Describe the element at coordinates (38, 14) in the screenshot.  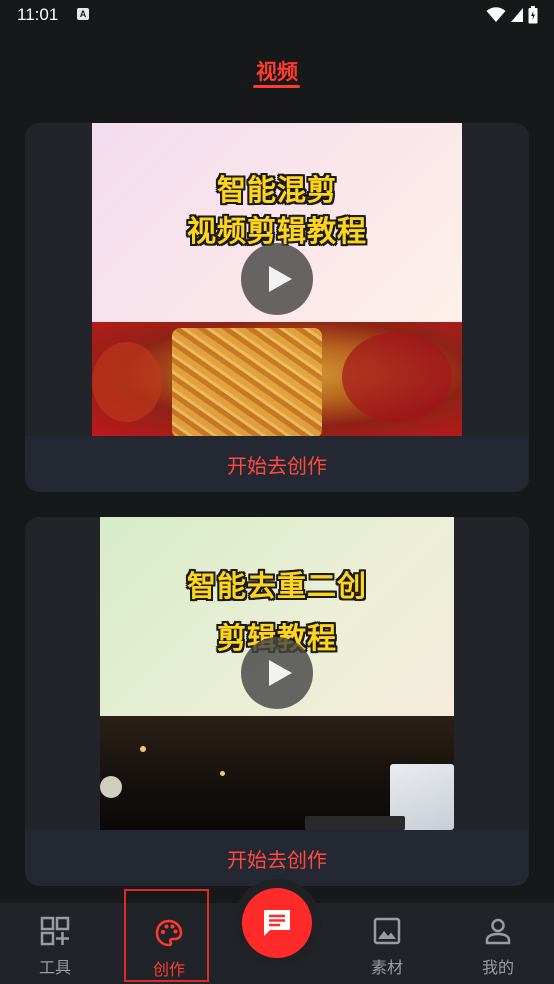
I see `status-time: 11:01` at that location.